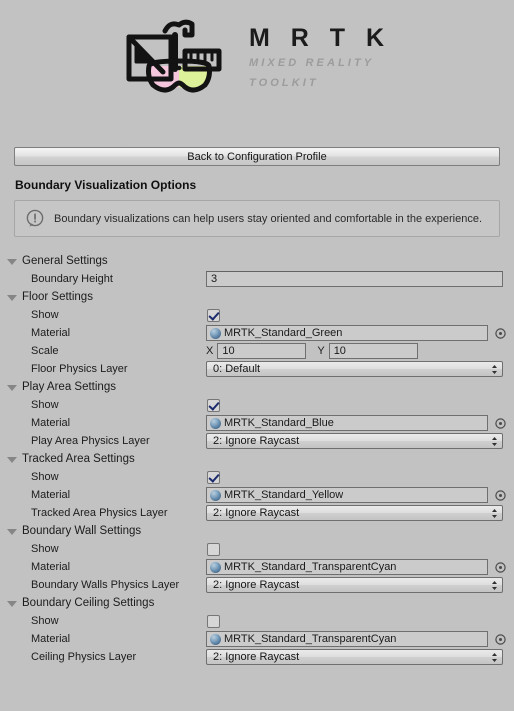 This screenshot has height=711, width=514. What do you see at coordinates (72, 279) in the screenshot?
I see `property-label: Boundary Height` at bounding box center [72, 279].